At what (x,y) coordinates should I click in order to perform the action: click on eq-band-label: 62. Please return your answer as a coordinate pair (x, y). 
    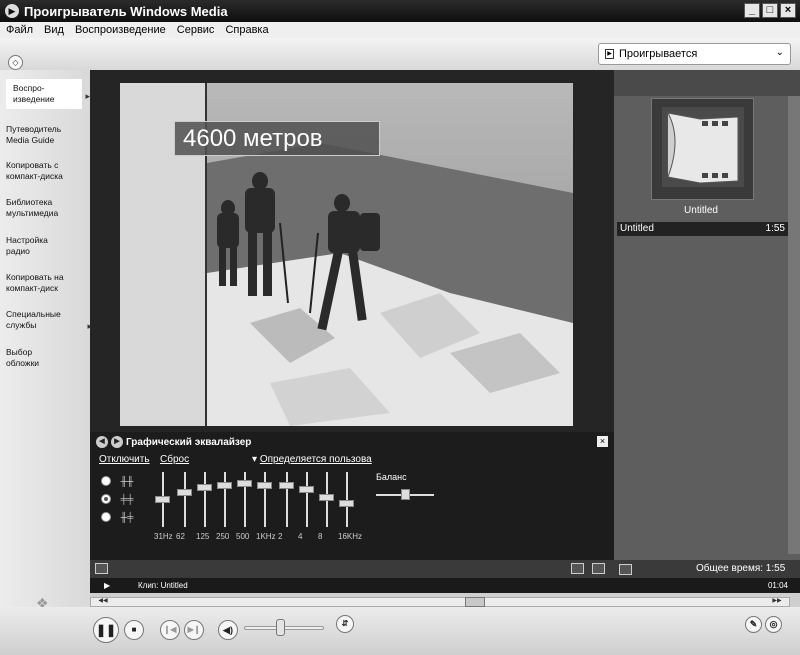
    Looking at the image, I should click on (180, 536).